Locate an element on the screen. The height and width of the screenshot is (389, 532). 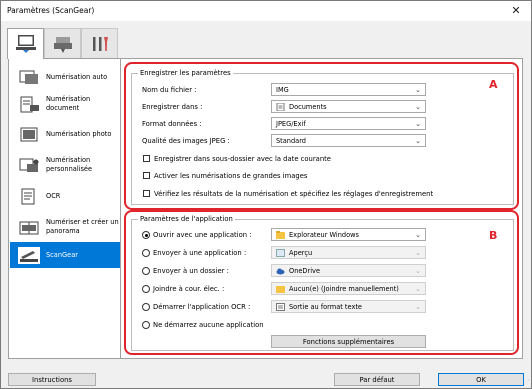
sidebar-item-panorama: Numériser et créer un panorama is located at coordinates (65, 227).